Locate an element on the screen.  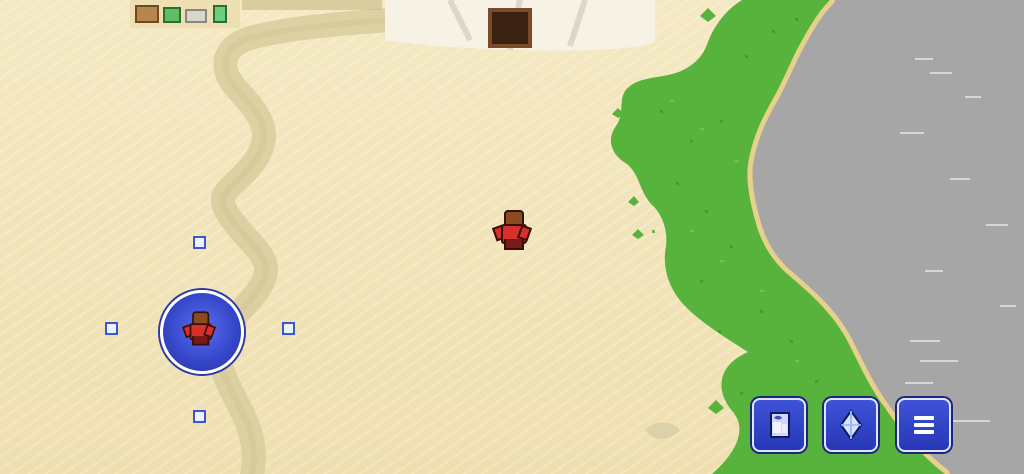
sand-rock is located at coordinates (662, 431).